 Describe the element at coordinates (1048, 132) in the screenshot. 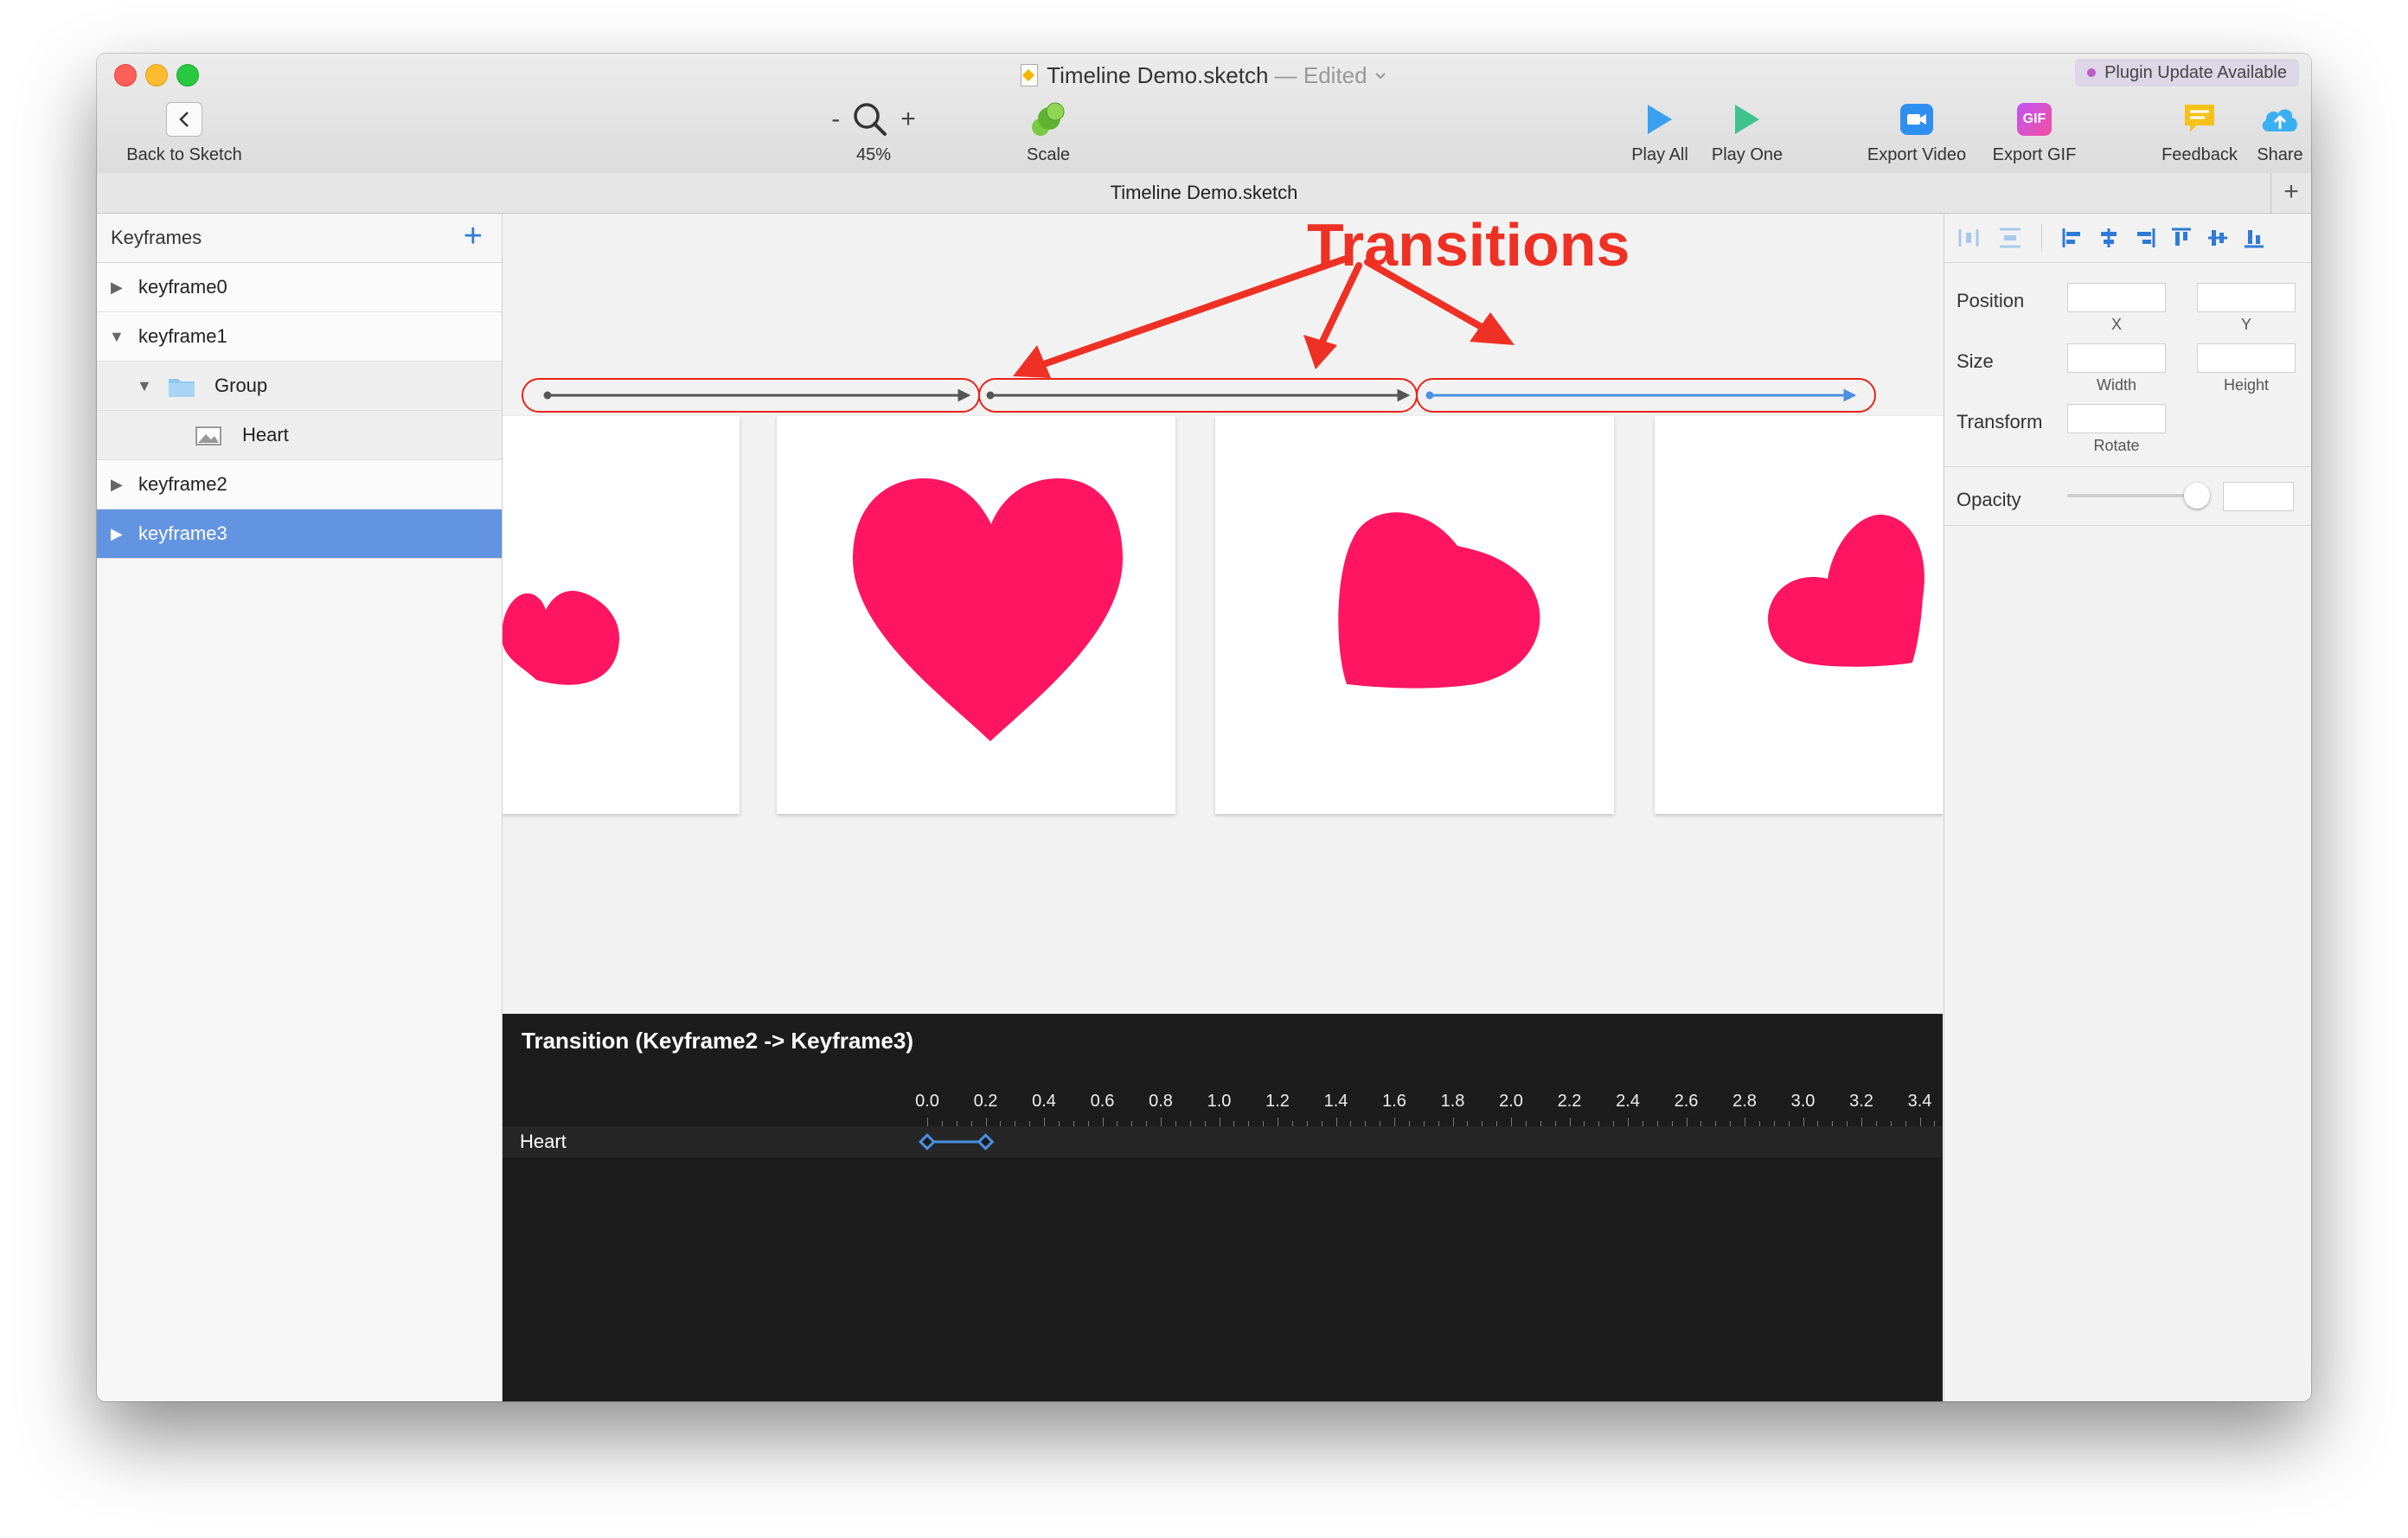

I see `scale-button: Scale` at that location.